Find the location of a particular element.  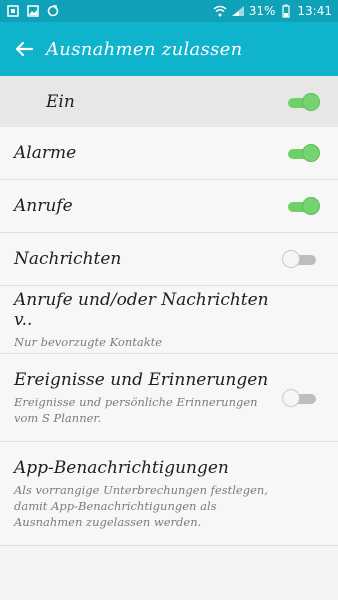

image-icon is located at coordinates (33, 11).